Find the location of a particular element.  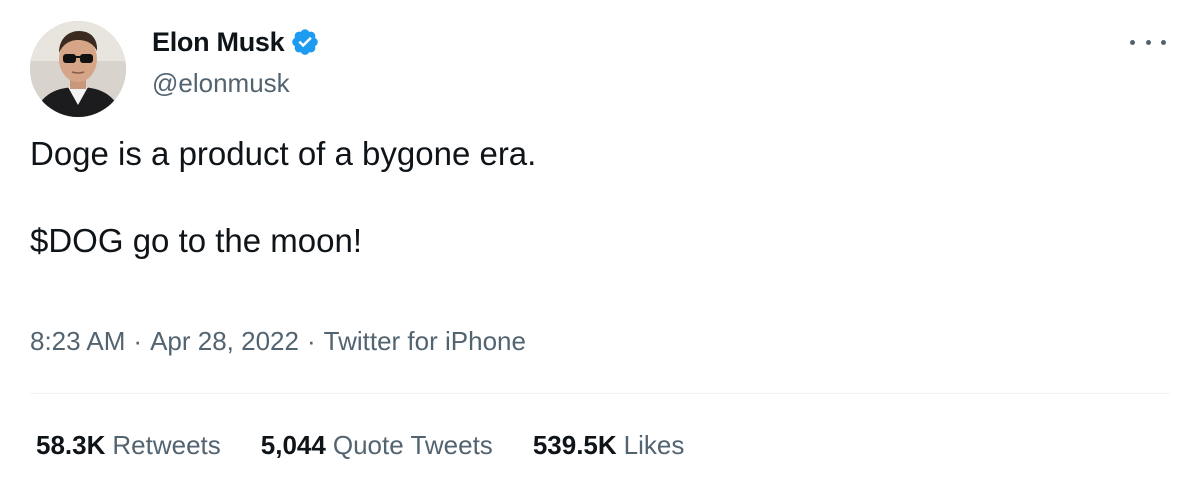

quote-tweets-label: Quote Tweets is located at coordinates (412, 445).